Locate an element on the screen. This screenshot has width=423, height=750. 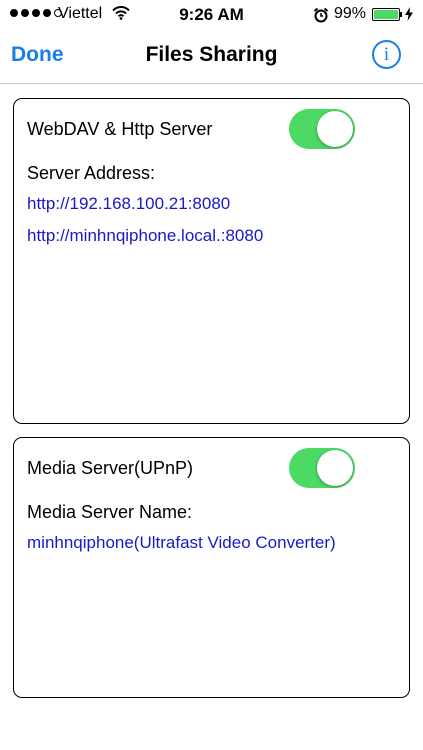
server-hostname-link: http://minhnqiphone.local.:8080 is located at coordinates (145, 236).